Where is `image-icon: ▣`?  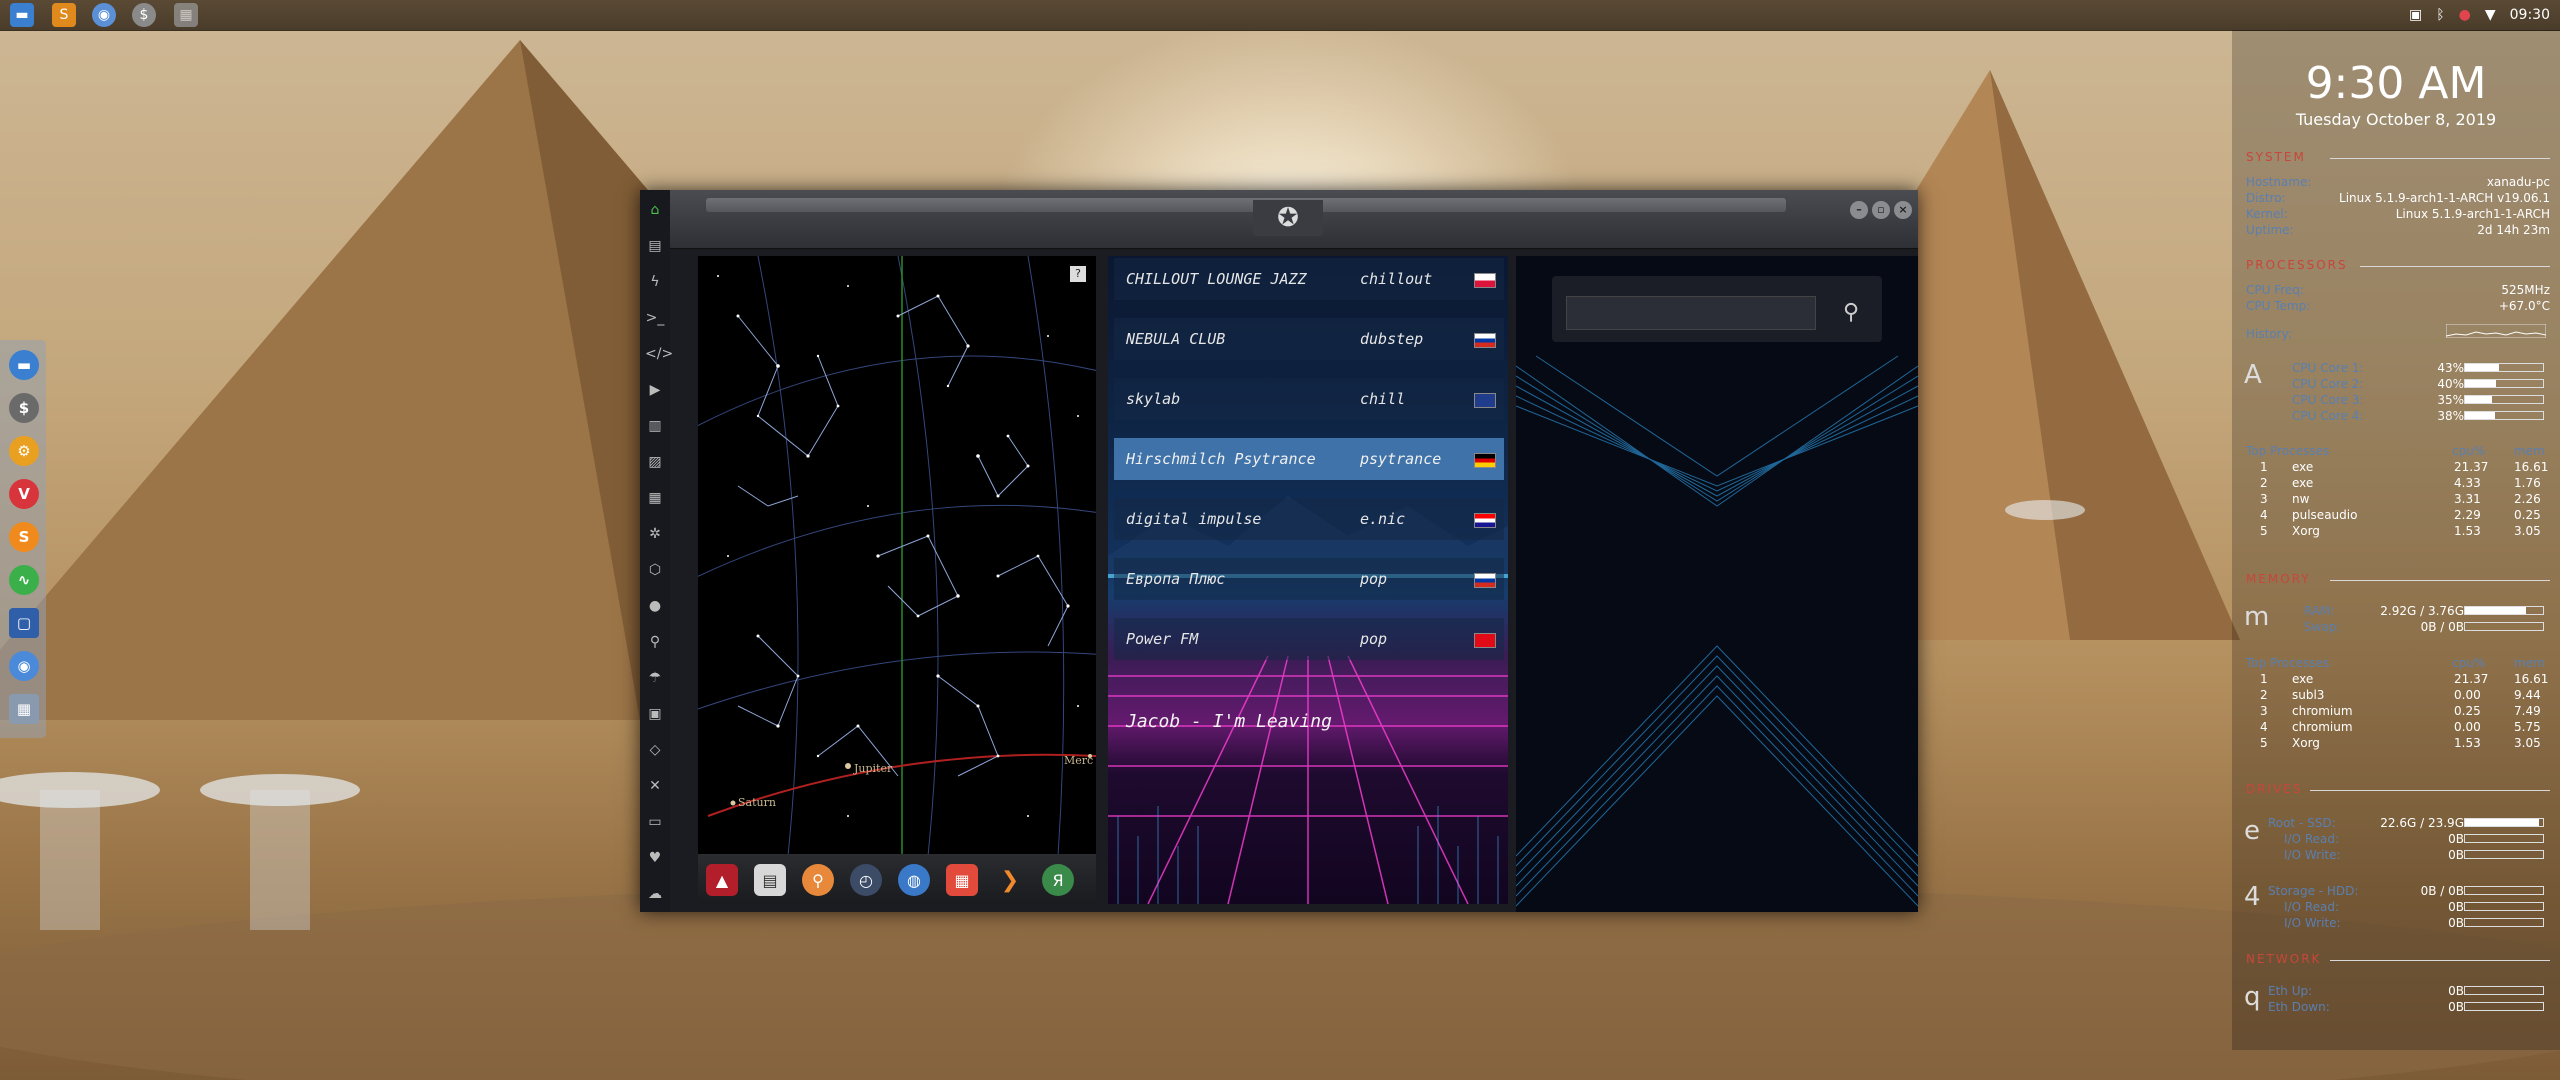
image-icon: ▣ is located at coordinates (2415, 15).